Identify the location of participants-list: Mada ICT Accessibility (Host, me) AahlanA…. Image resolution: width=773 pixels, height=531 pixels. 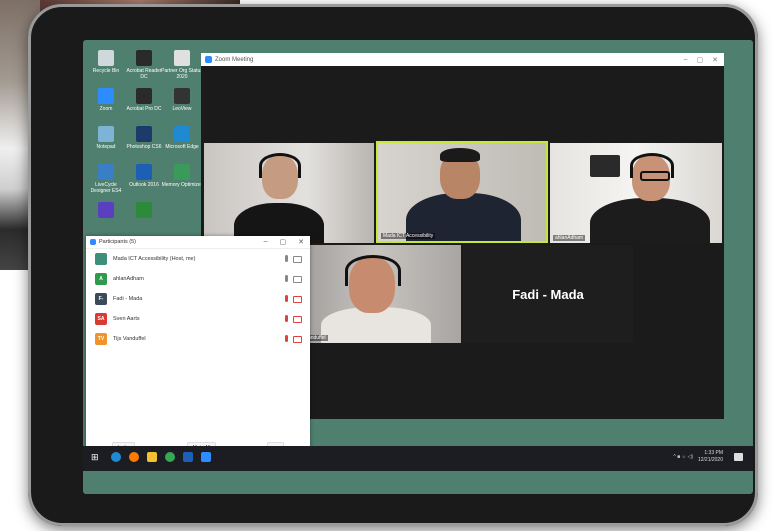
(198, 299).